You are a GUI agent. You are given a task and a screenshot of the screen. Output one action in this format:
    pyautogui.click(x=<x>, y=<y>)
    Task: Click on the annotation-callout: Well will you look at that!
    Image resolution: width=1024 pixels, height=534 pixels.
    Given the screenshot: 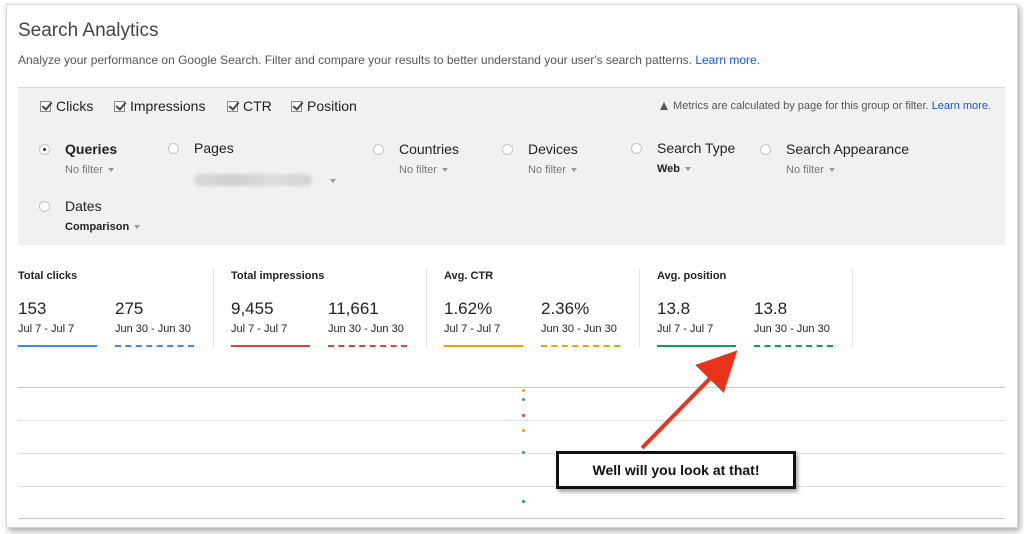 What is the action you would take?
    pyautogui.click(x=676, y=470)
    